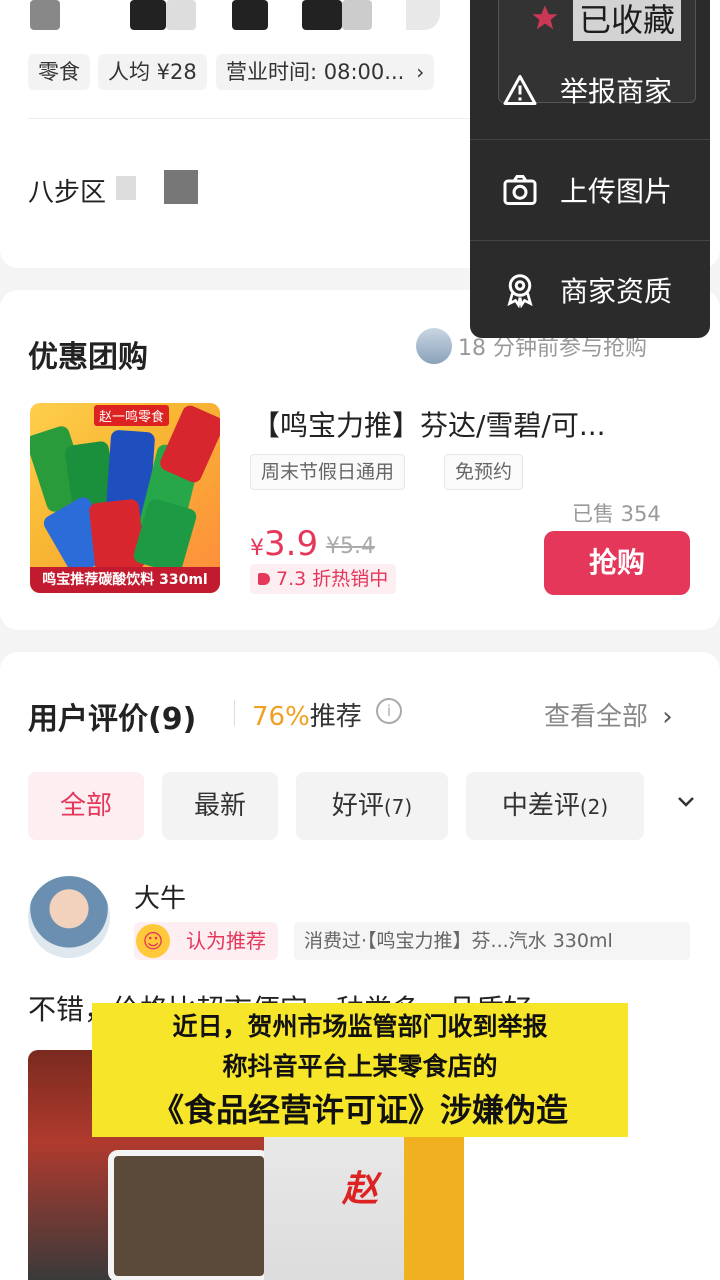 Image resolution: width=720 pixels, height=1280 pixels. I want to click on caption-line-1: 近日，贺州市场监管部门收到举报, so click(360, 1026).